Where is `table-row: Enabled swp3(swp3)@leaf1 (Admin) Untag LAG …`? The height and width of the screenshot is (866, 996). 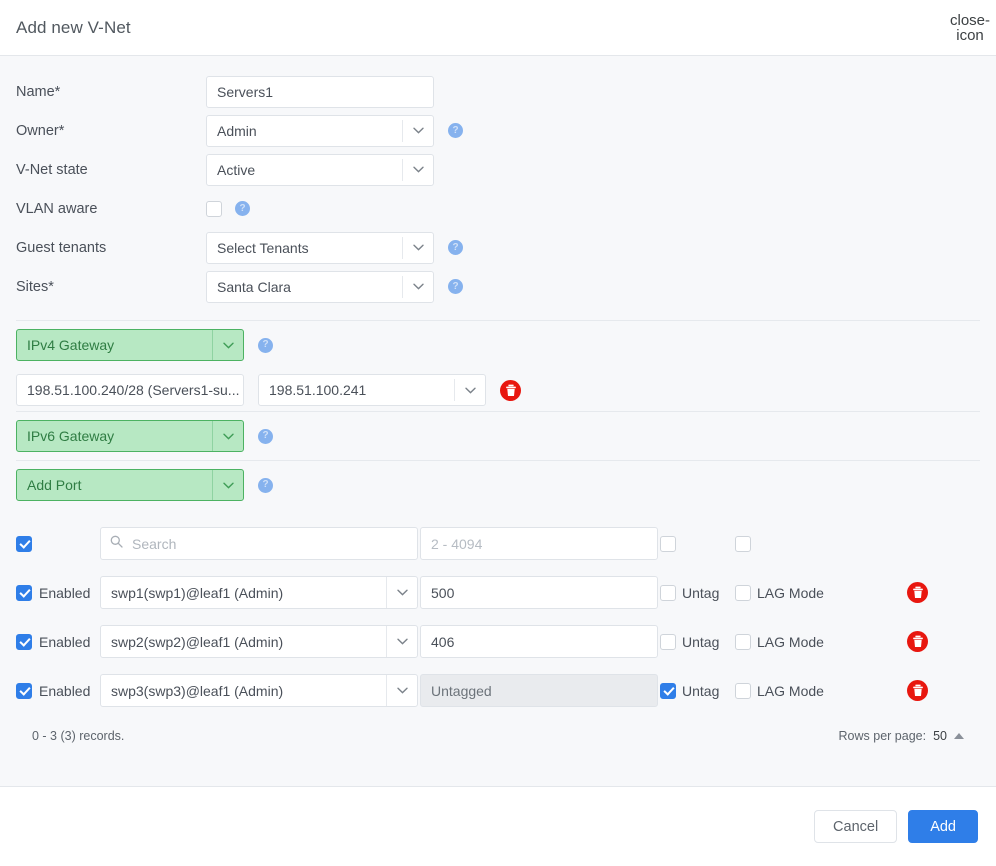
table-row: Enabled swp3(swp3)@leaf1 (Admin) Untag LAG … is located at coordinates (498, 690).